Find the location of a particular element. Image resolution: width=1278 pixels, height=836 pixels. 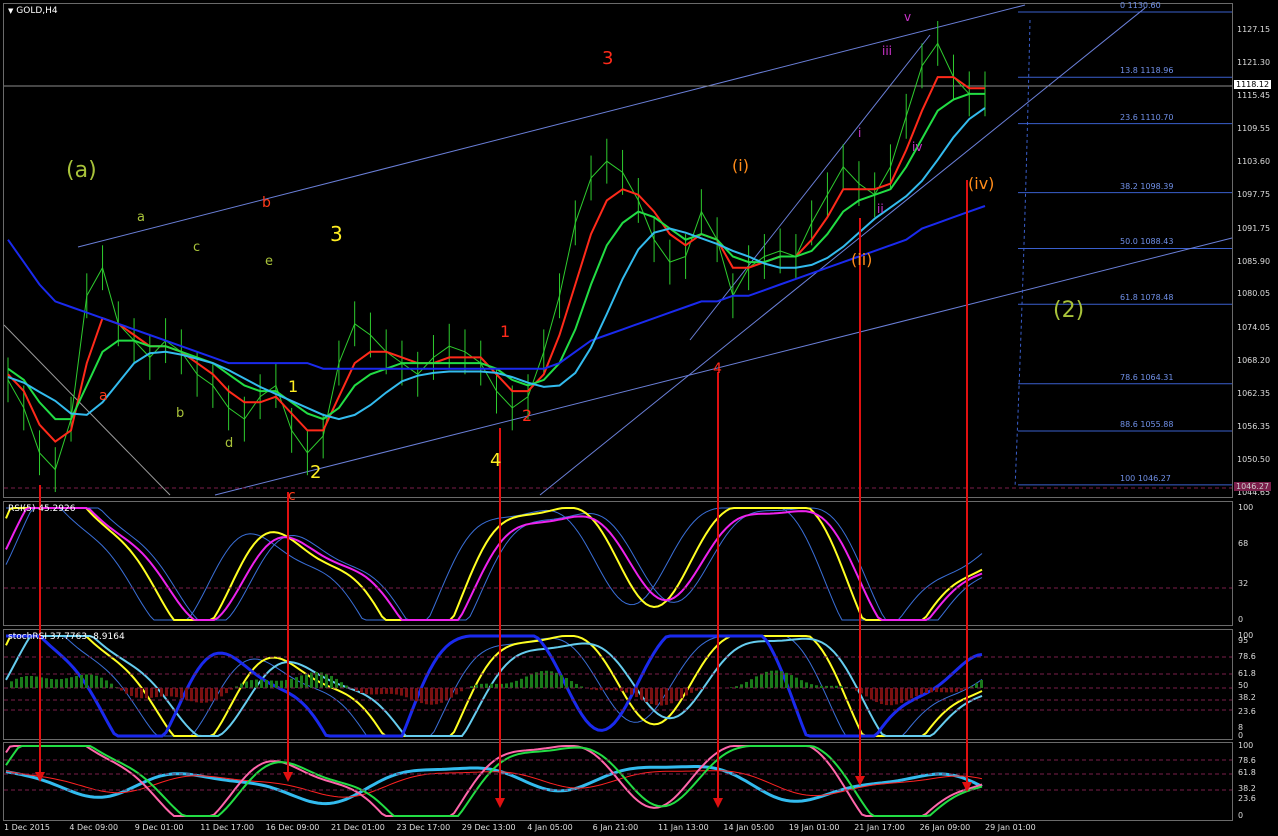

oscillator-scale-label: 38.2 is located at coordinates (1247, 789).